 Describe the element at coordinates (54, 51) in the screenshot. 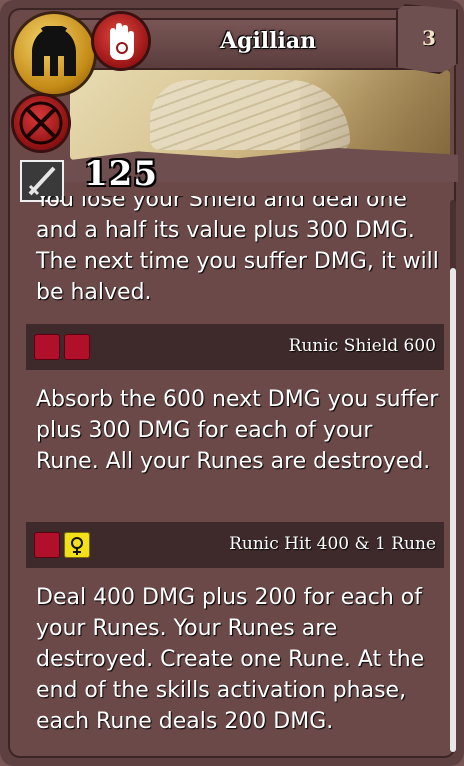

I see `spartan-helmet-glyph` at that location.